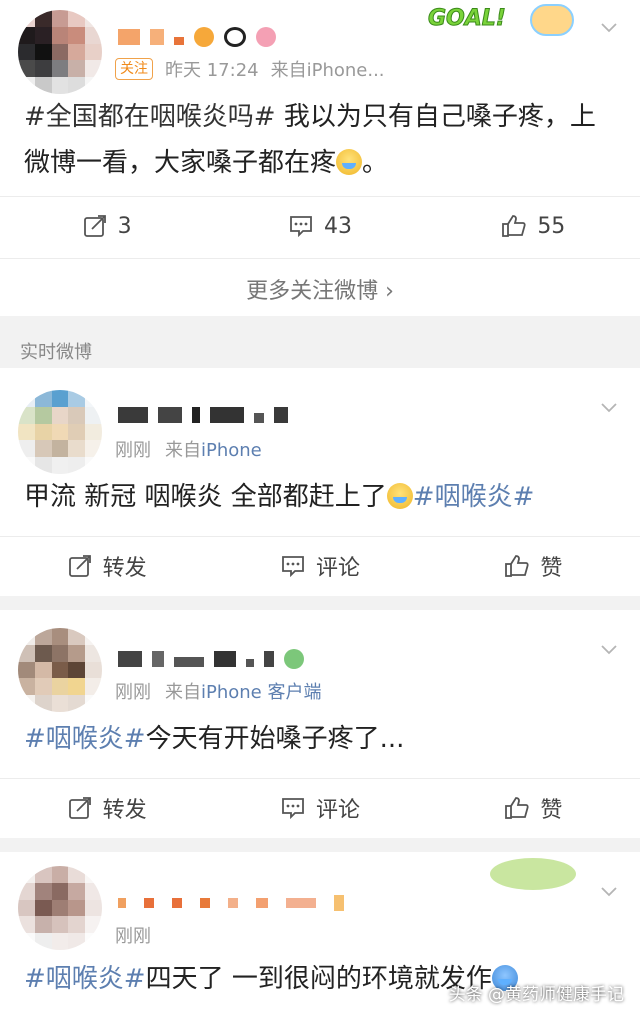  I want to click on section-title: 实时微博, so click(56, 352).